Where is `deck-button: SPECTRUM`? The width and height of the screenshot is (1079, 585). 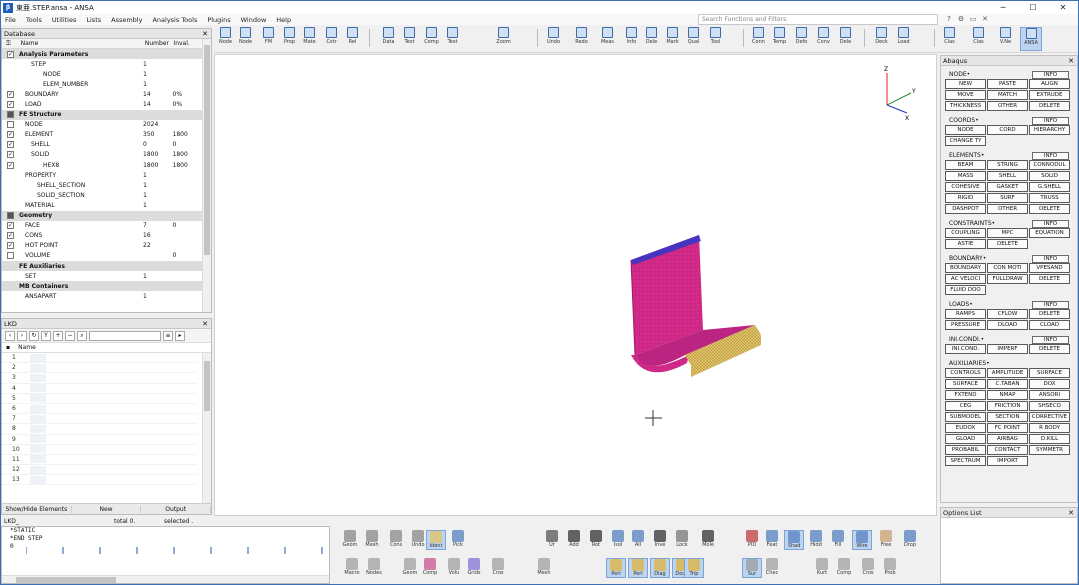
deck-button: SPECTRUM is located at coordinates (965, 461).